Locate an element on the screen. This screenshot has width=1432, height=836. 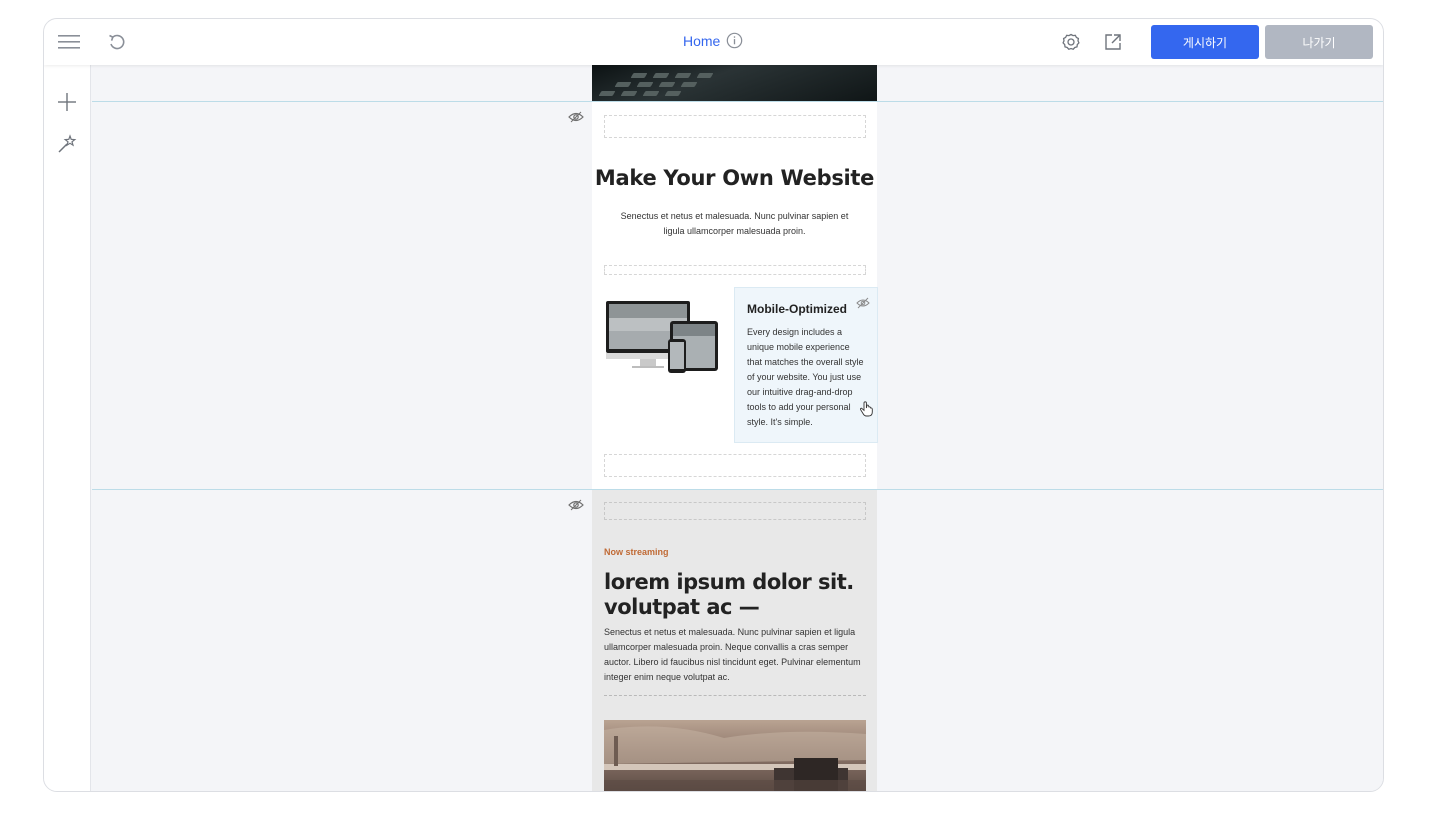
page-title-label: Home is located at coordinates (702, 40).